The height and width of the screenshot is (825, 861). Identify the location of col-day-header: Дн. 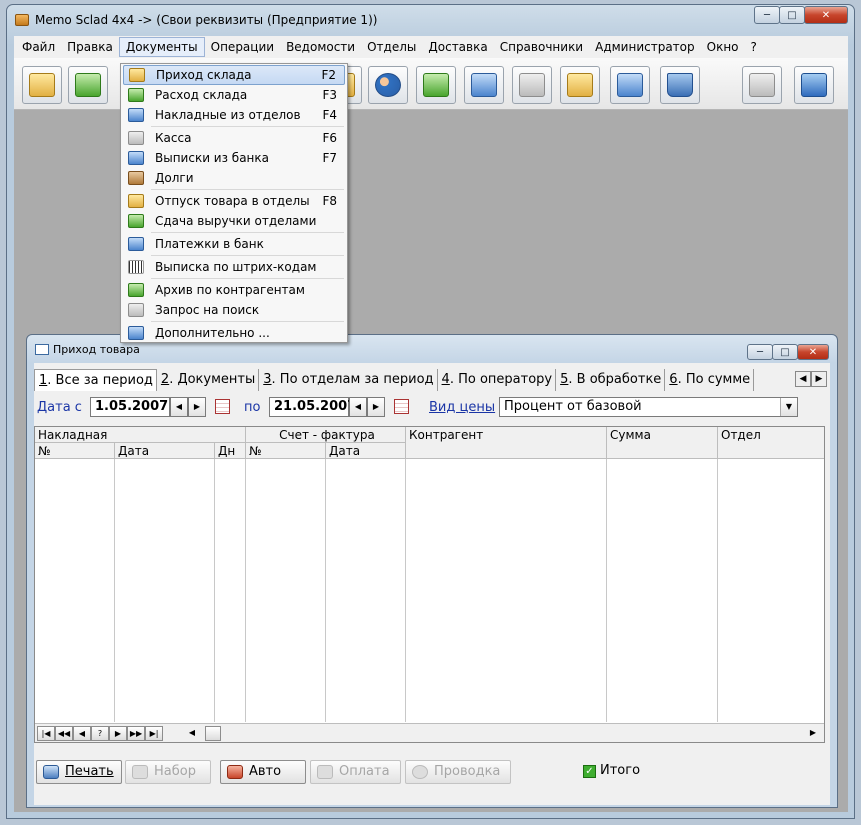
(230, 451).